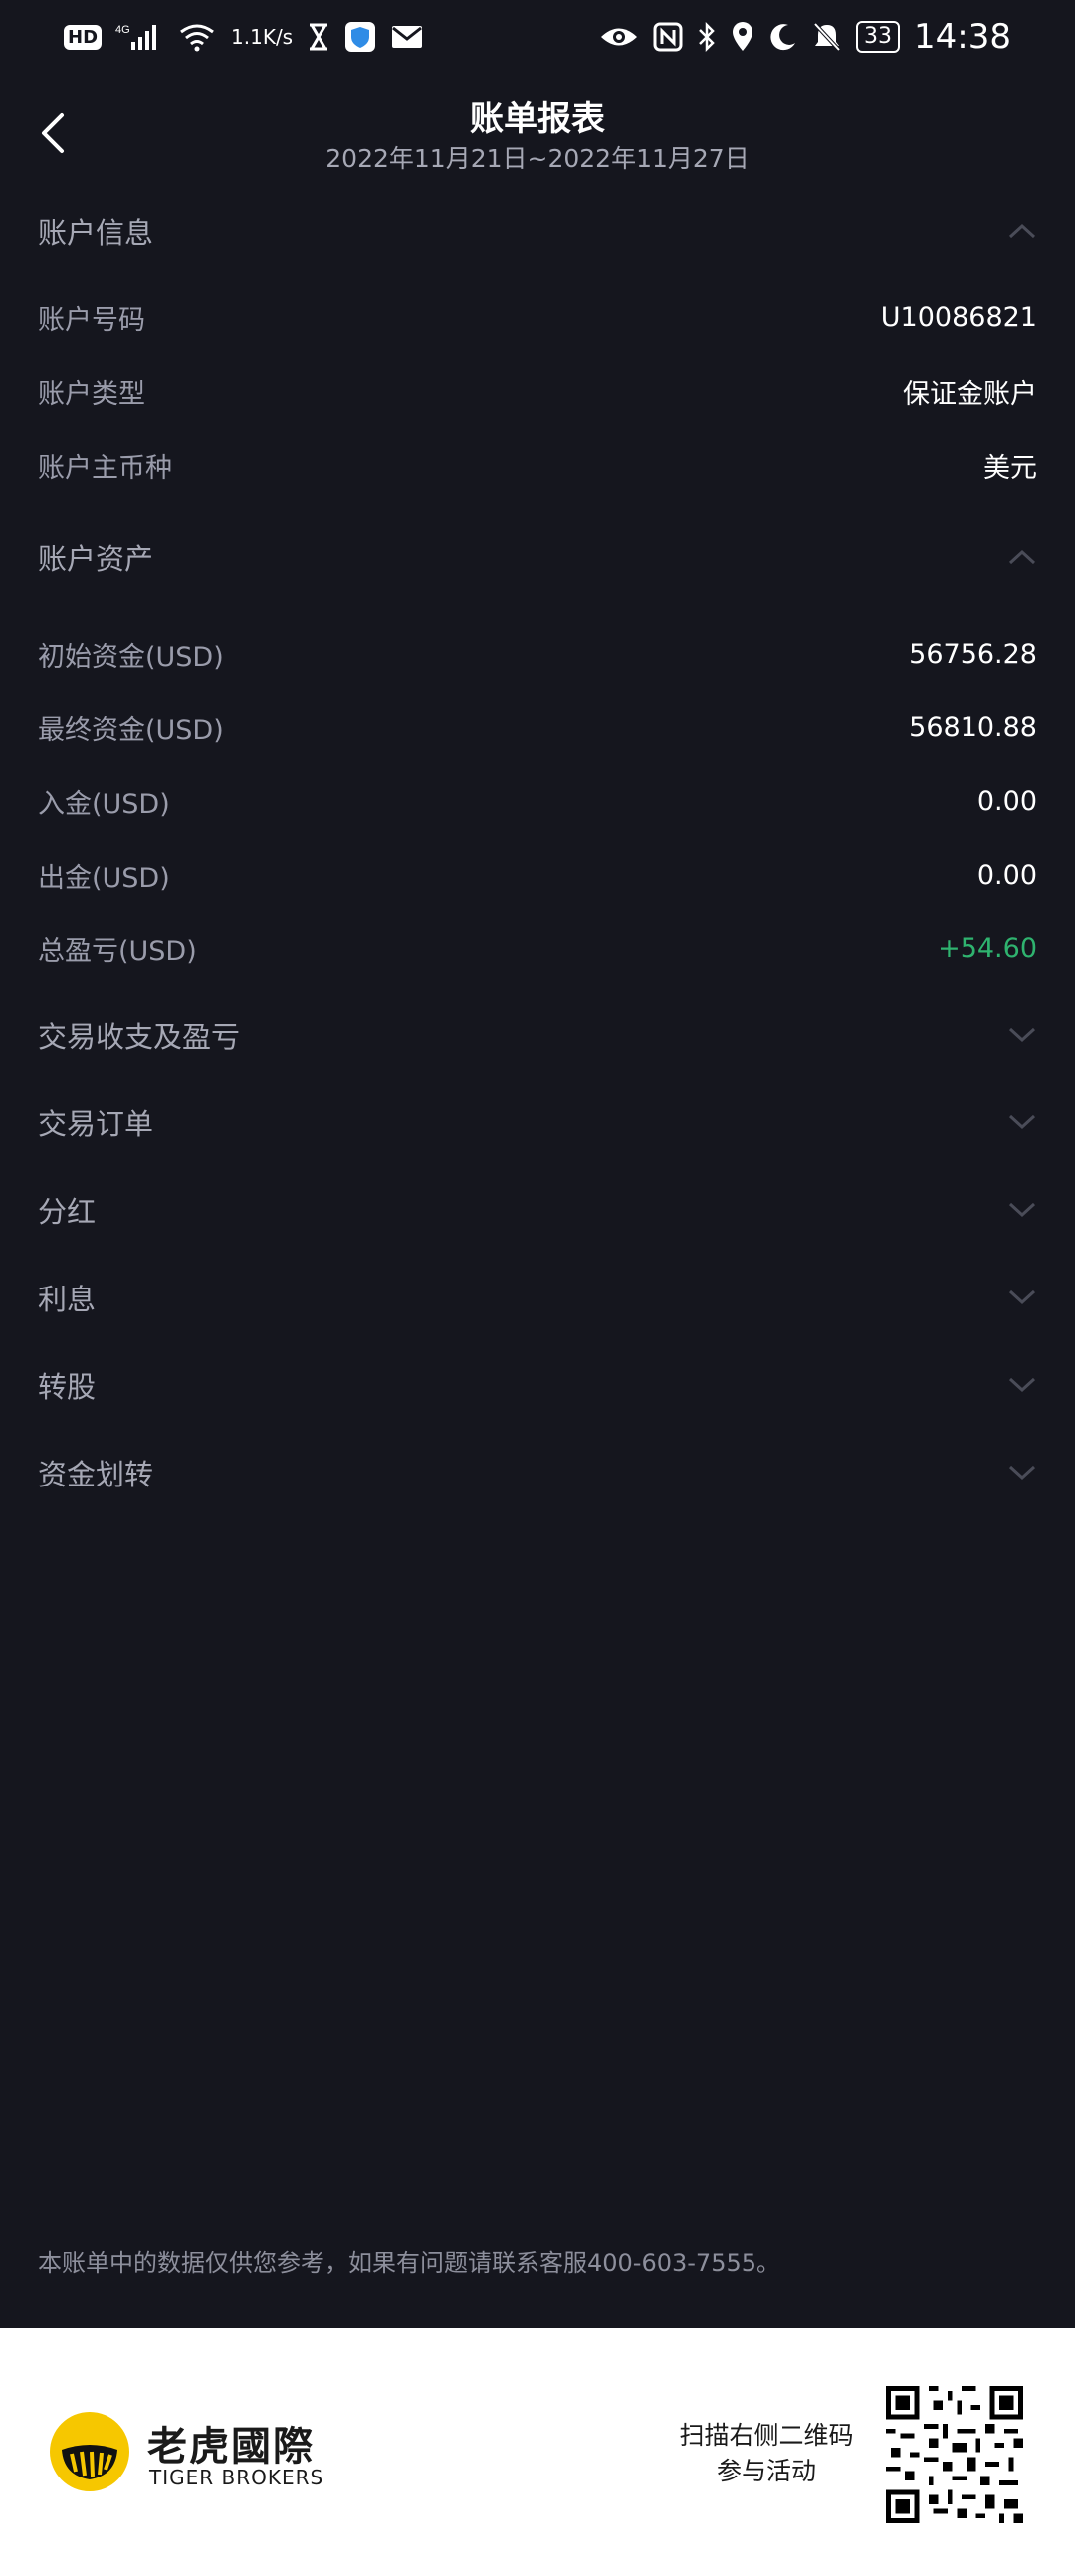 This screenshot has width=1075, height=2576. I want to click on page-header: 账单报表 2022年11月21日~2022年11月27日, so click(537, 133).